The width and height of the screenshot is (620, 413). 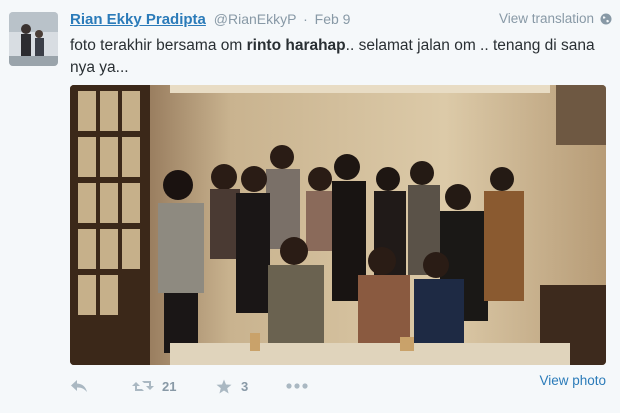 I want to click on tweet-text-bold: rinto harahap, so click(x=296, y=45).